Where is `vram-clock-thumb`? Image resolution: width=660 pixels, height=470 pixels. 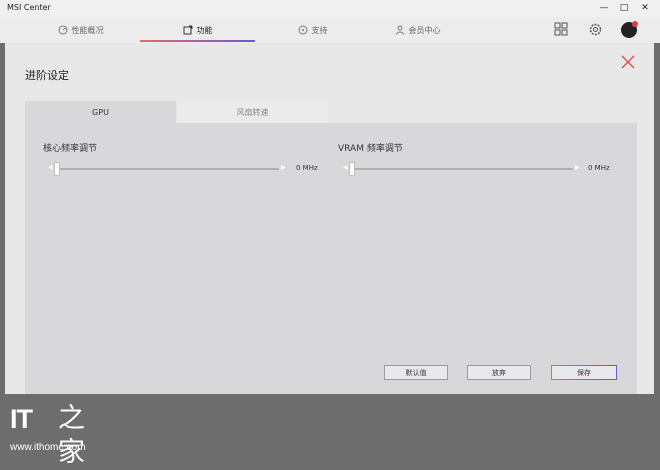 vram-clock-thumb is located at coordinates (352, 169).